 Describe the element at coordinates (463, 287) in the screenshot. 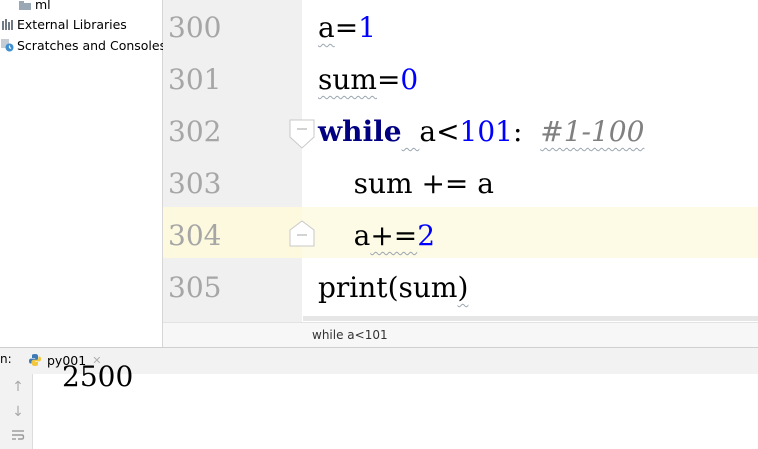

I see `code-paren: )` at that location.